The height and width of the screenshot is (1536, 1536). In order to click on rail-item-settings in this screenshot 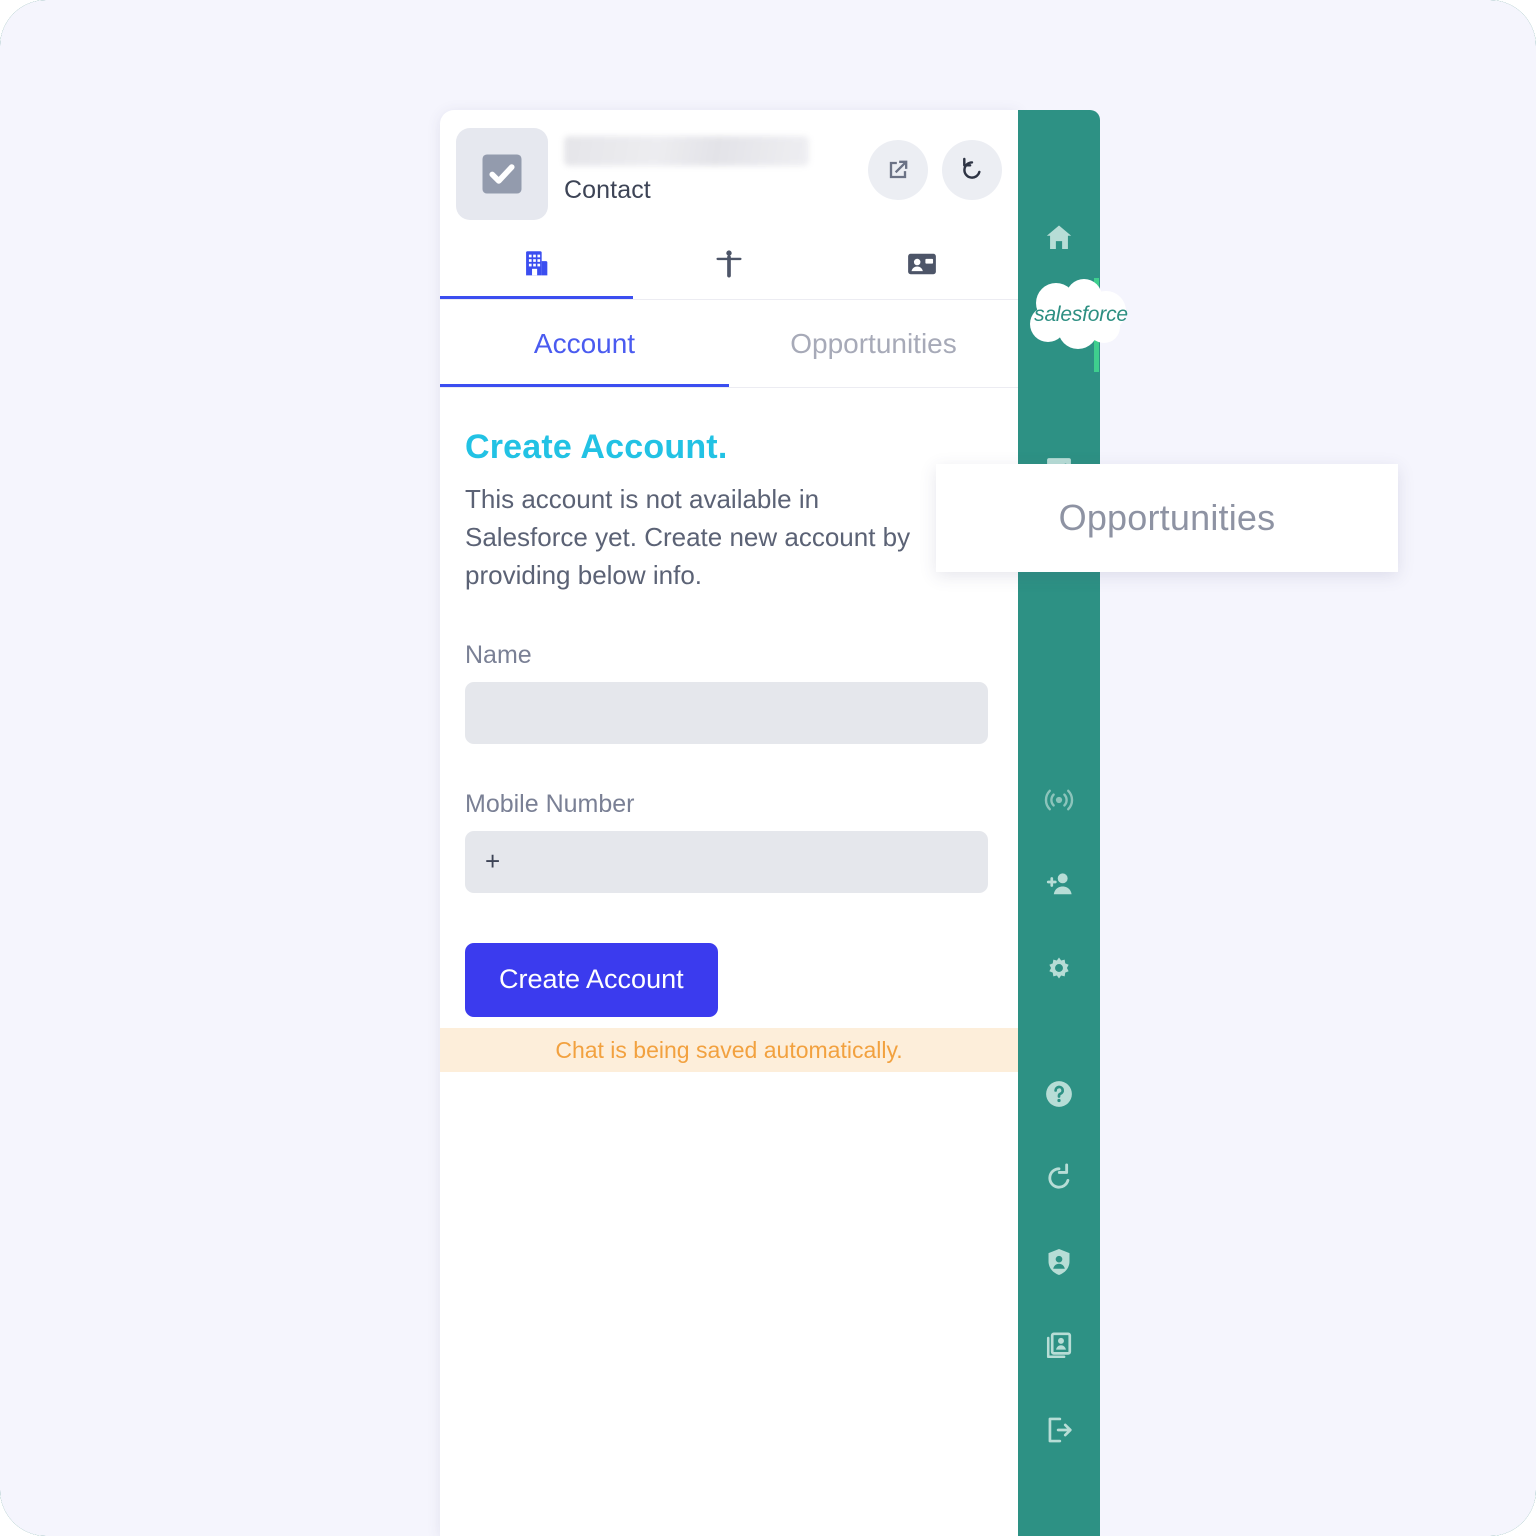, I will do `click(1059, 968)`.